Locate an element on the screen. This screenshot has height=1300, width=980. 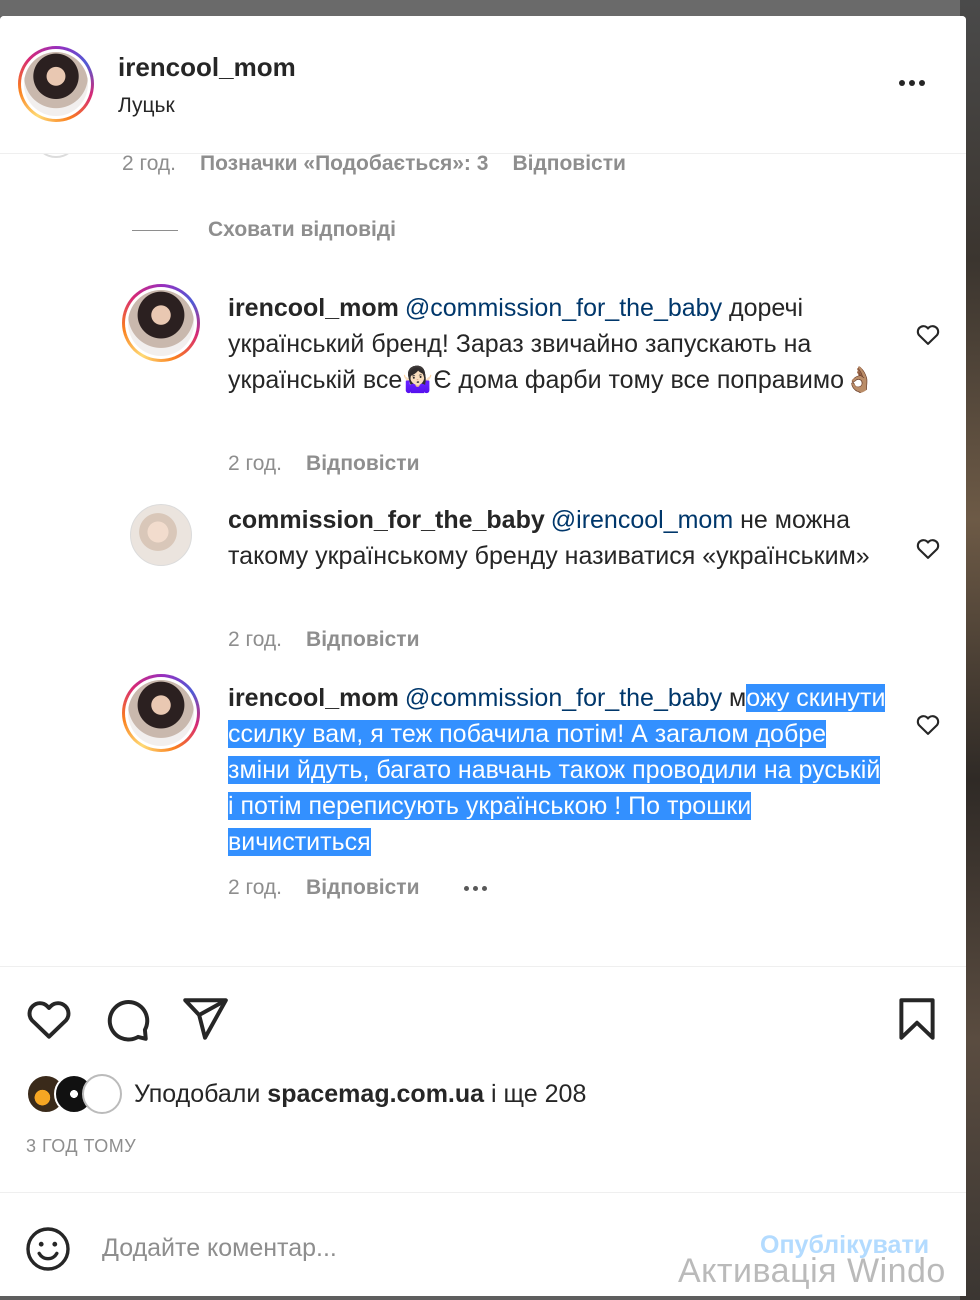
post-location: Луцьк is located at coordinates (146, 106).